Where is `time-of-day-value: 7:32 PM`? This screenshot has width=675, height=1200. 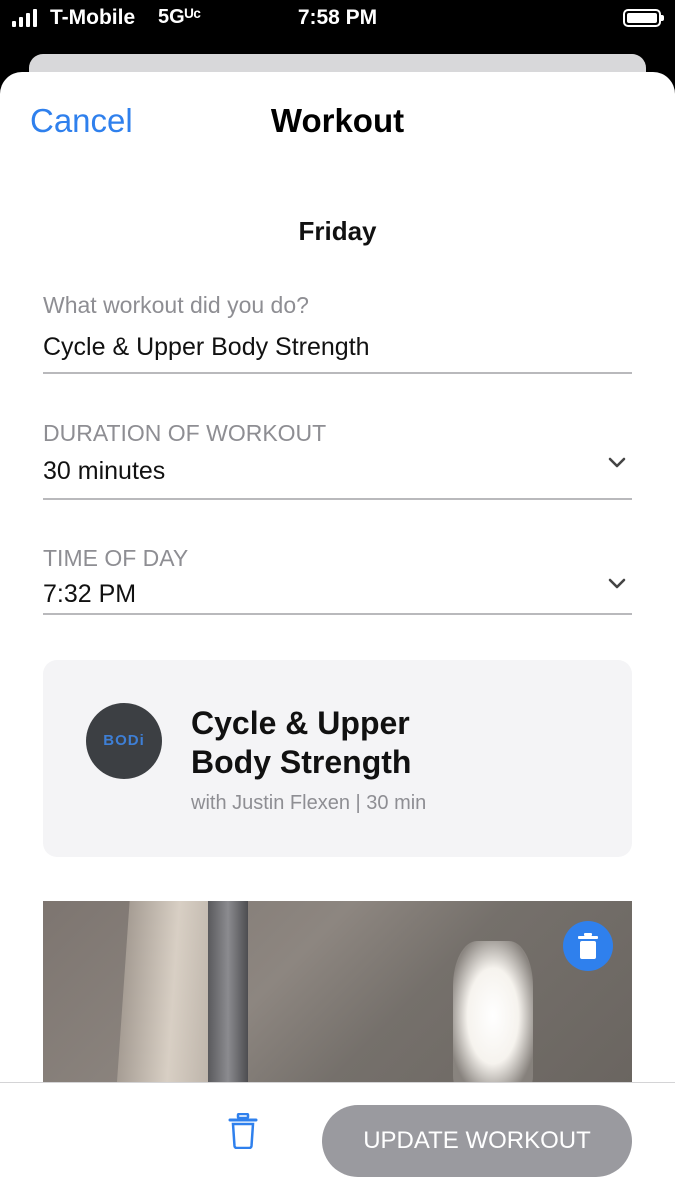
time-of-day-value: 7:32 PM is located at coordinates (337, 594).